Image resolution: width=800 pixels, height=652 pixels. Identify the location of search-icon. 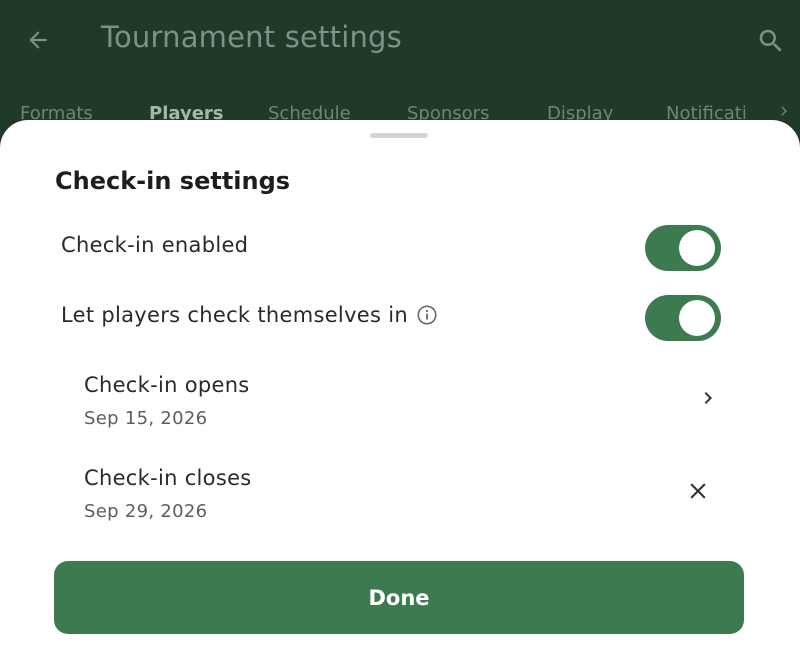
(770, 40).